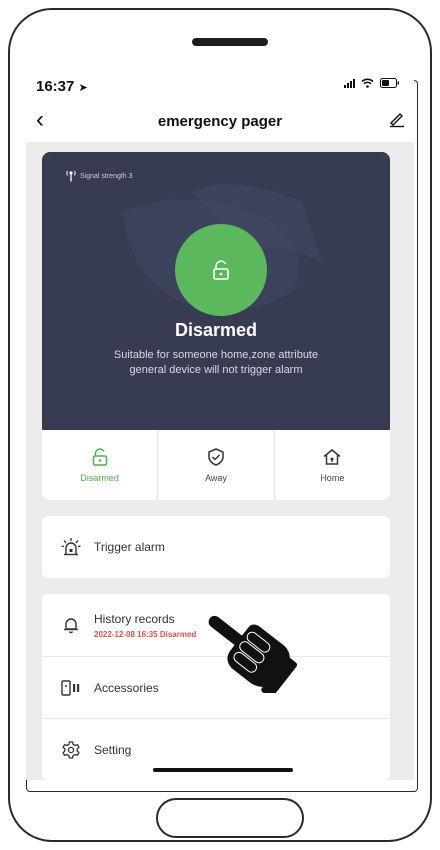 The height and width of the screenshot is (850, 440). What do you see at coordinates (230, 818) in the screenshot?
I see `phone-home-button` at bounding box center [230, 818].